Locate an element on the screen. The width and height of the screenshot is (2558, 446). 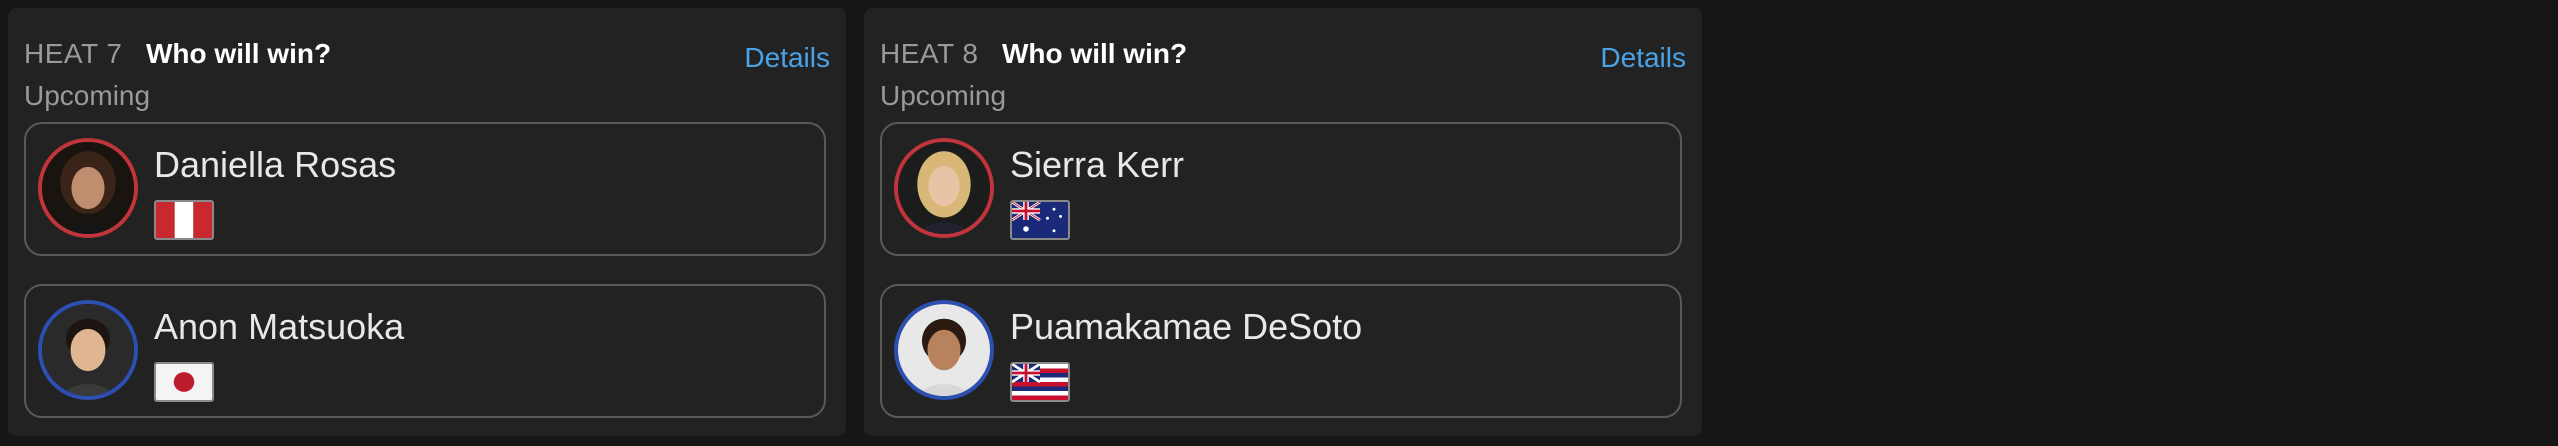
heat-header: HEAT 7 Who will win? Details is located at coordinates (427, 58).